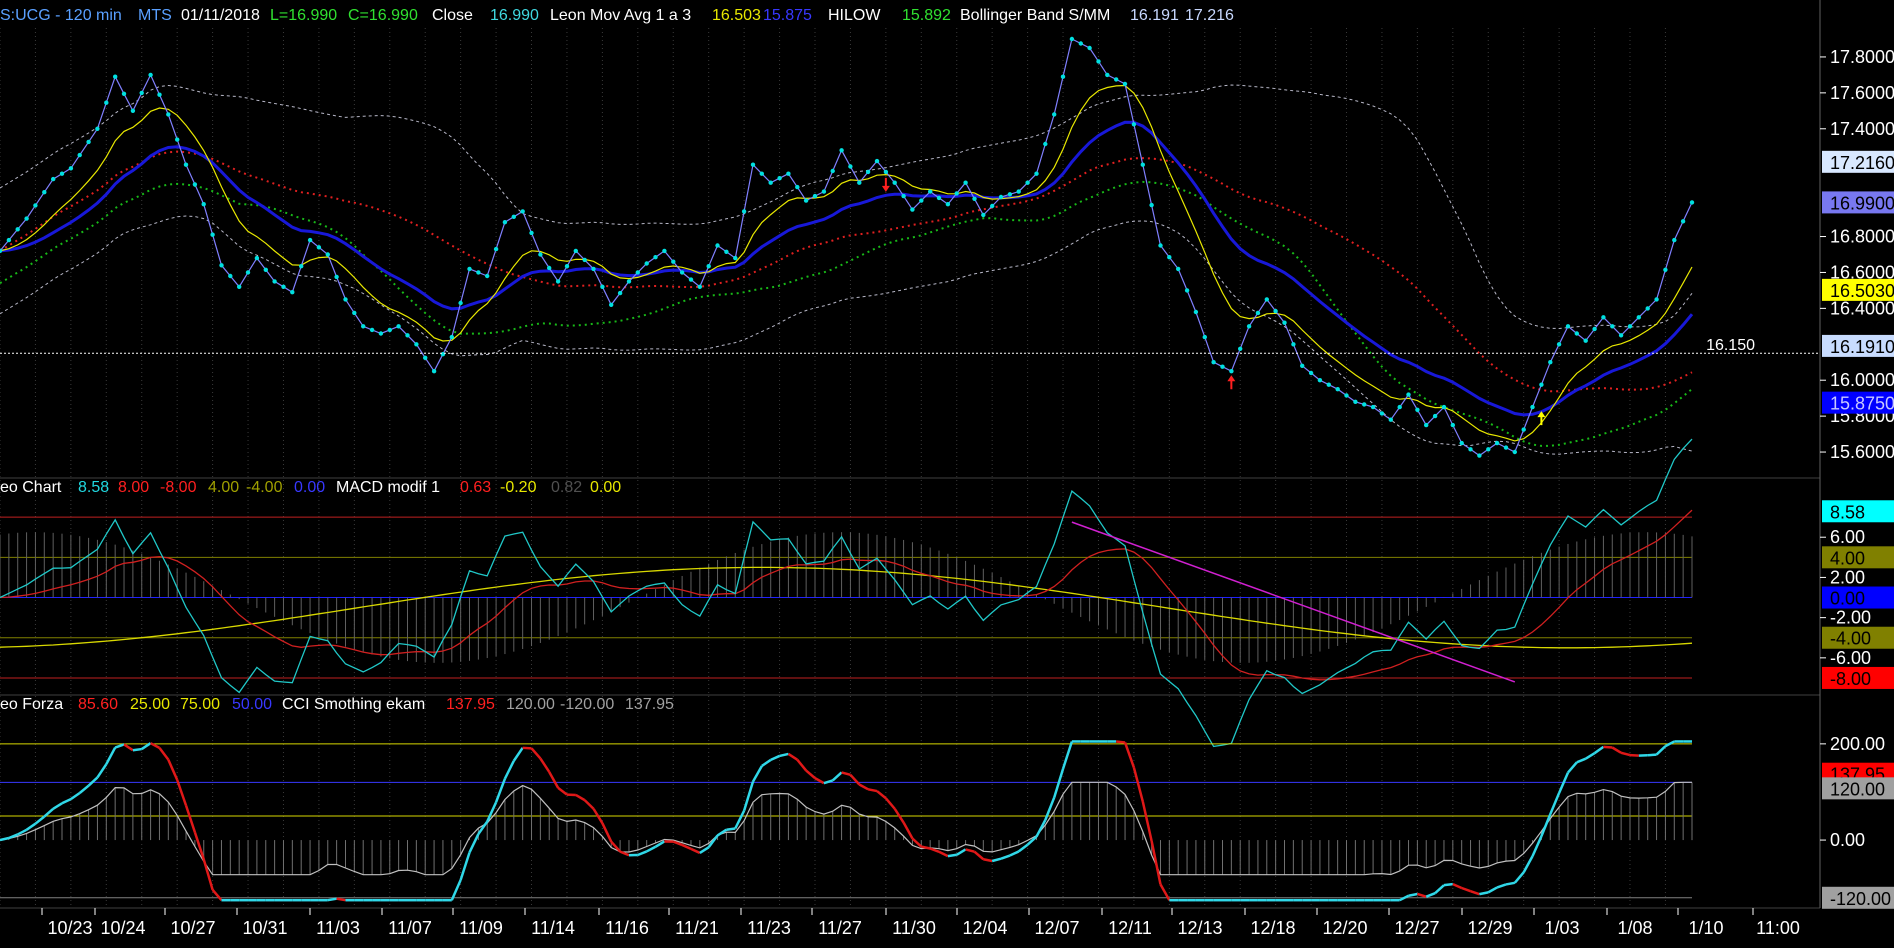  What do you see at coordinates (1862, 347) in the screenshot?
I see `price-marker-label: 16.1910` at bounding box center [1862, 347].